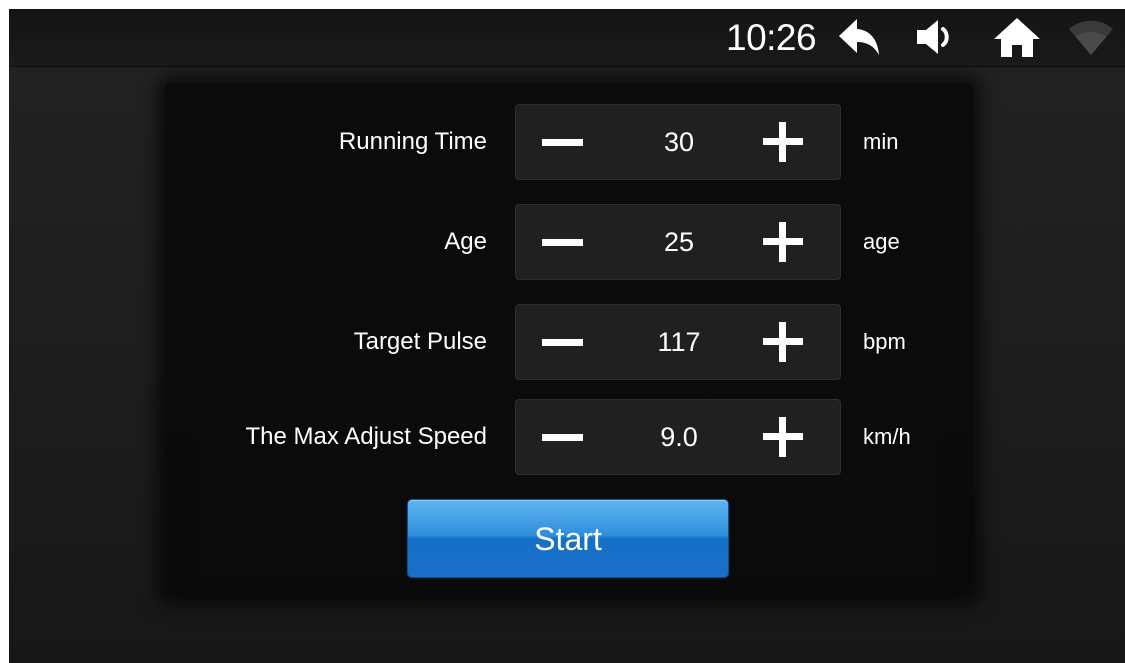 The height and width of the screenshot is (663, 1125). What do you see at coordinates (881, 141) in the screenshot?
I see `unit-label: min` at bounding box center [881, 141].